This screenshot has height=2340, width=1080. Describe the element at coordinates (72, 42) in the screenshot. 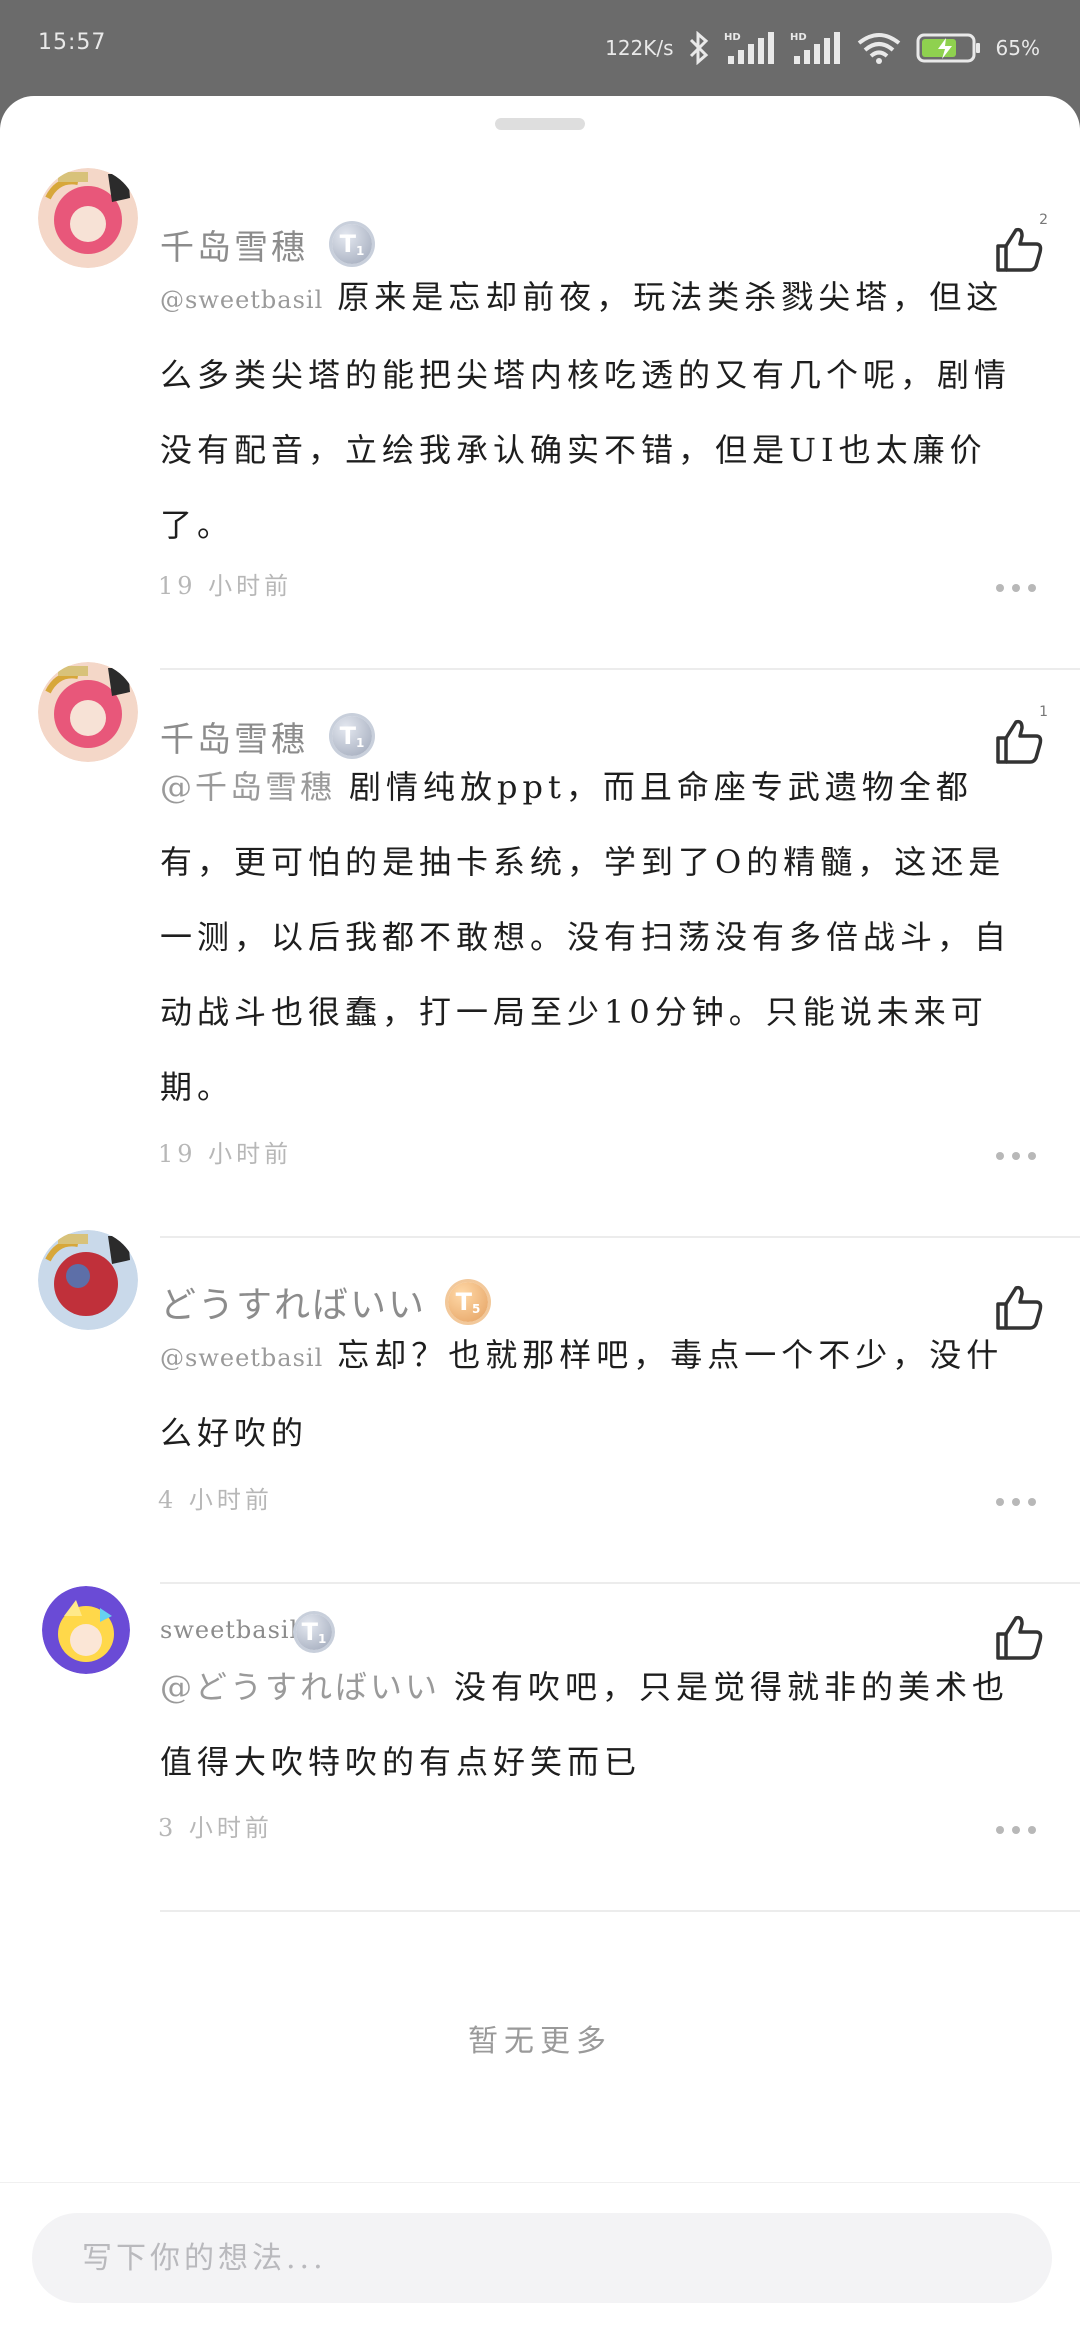

I see `status-time: 15:57` at that location.